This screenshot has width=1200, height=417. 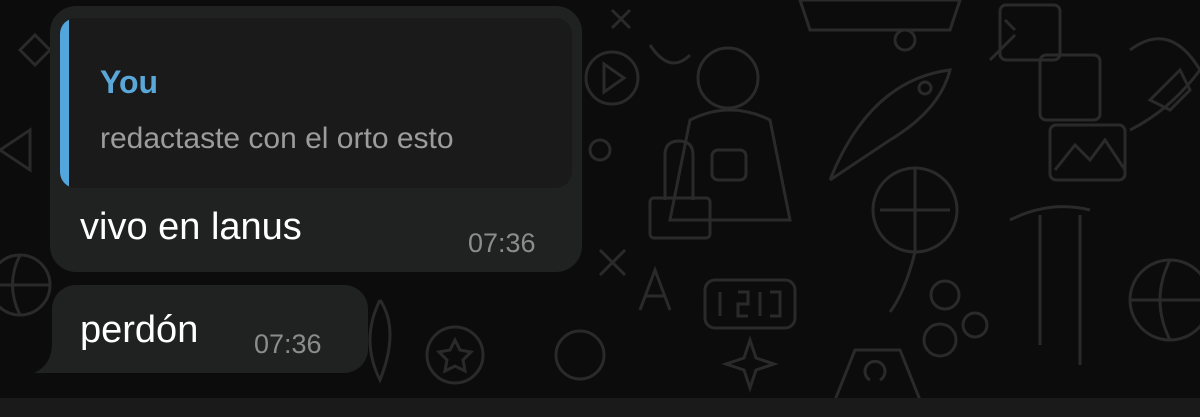 What do you see at coordinates (210, 329) in the screenshot?
I see `message-bubble: perdón 07:36` at bounding box center [210, 329].